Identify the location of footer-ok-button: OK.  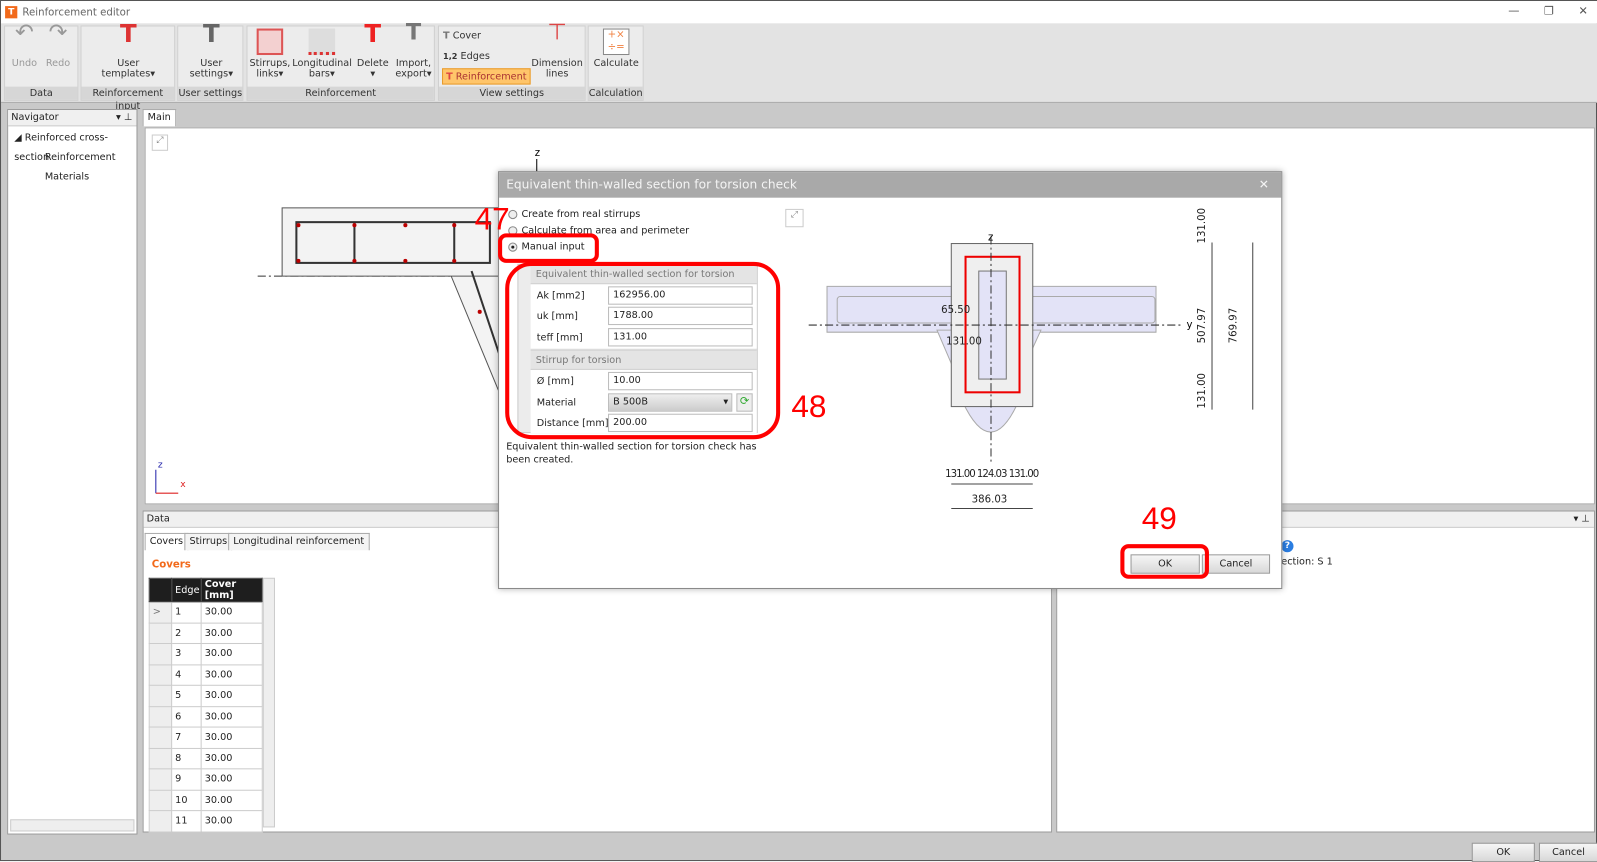
(1503, 852).